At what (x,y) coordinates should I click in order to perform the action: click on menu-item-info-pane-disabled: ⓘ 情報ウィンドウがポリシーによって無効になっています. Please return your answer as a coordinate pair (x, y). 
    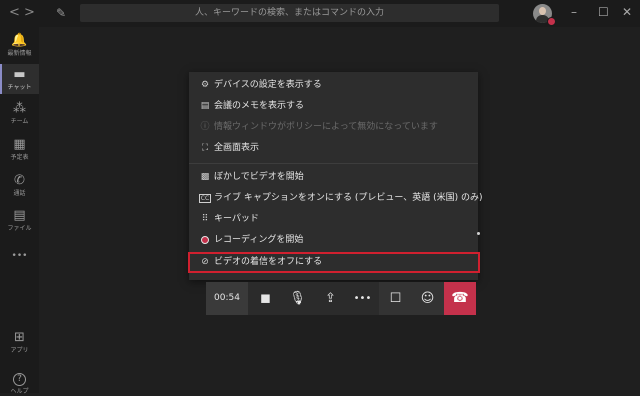
    Looking at the image, I should click on (333, 127).